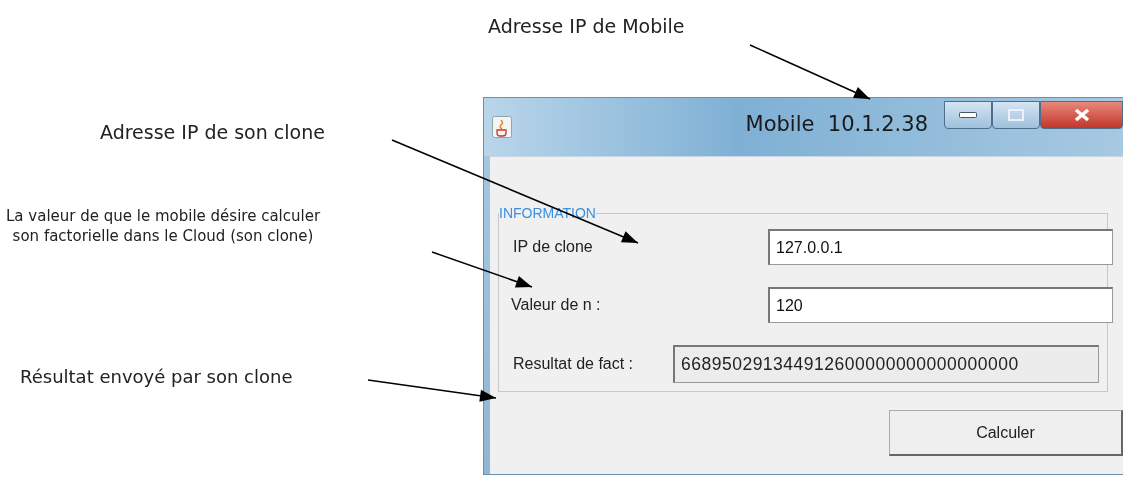 This screenshot has height=478, width=1133. I want to click on cup-icon, so click(502, 127).